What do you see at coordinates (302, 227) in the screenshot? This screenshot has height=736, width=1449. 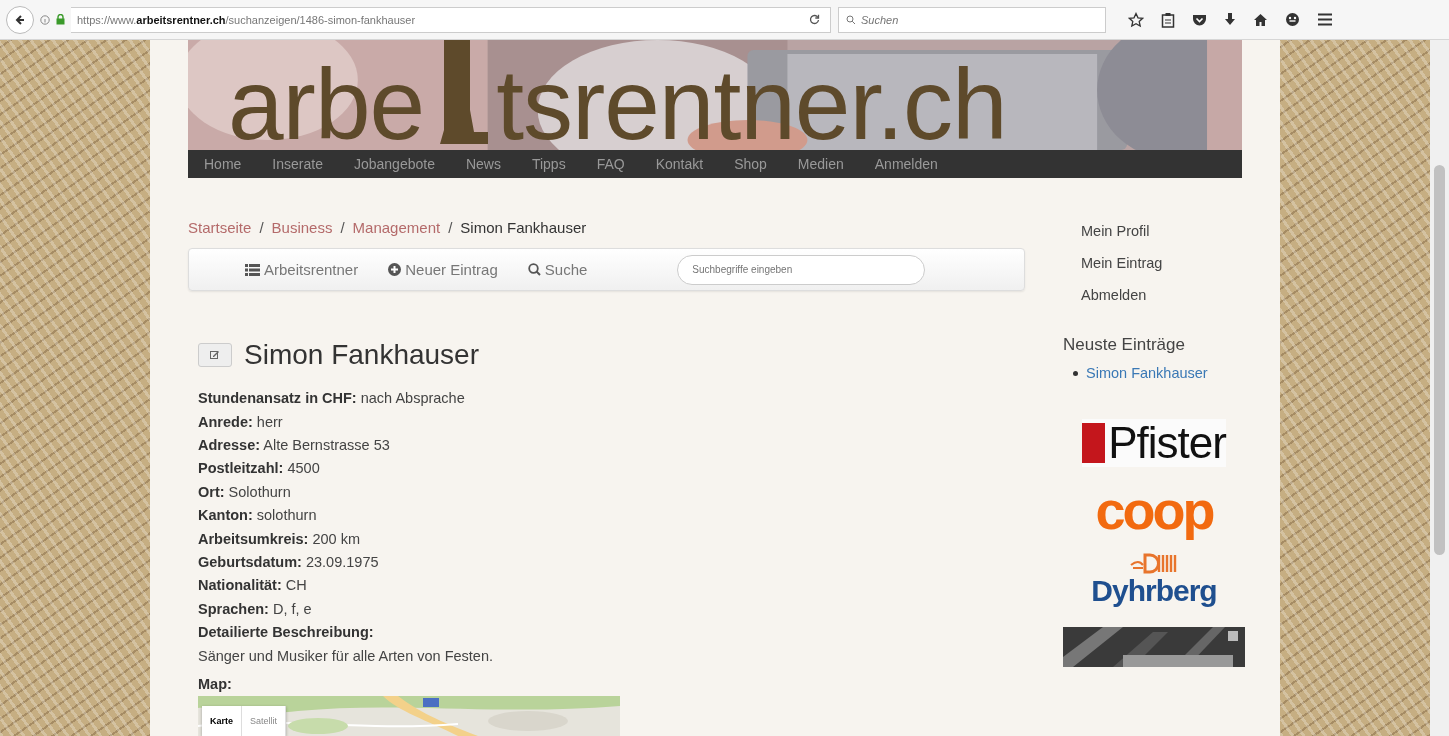 I see `breadcrumb-link: Business` at bounding box center [302, 227].